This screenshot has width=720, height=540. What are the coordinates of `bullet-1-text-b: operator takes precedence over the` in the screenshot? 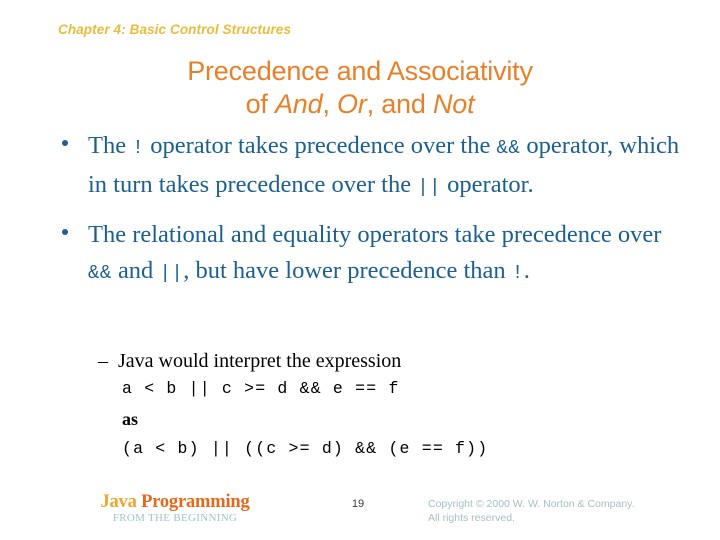 It's located at (320, 145).